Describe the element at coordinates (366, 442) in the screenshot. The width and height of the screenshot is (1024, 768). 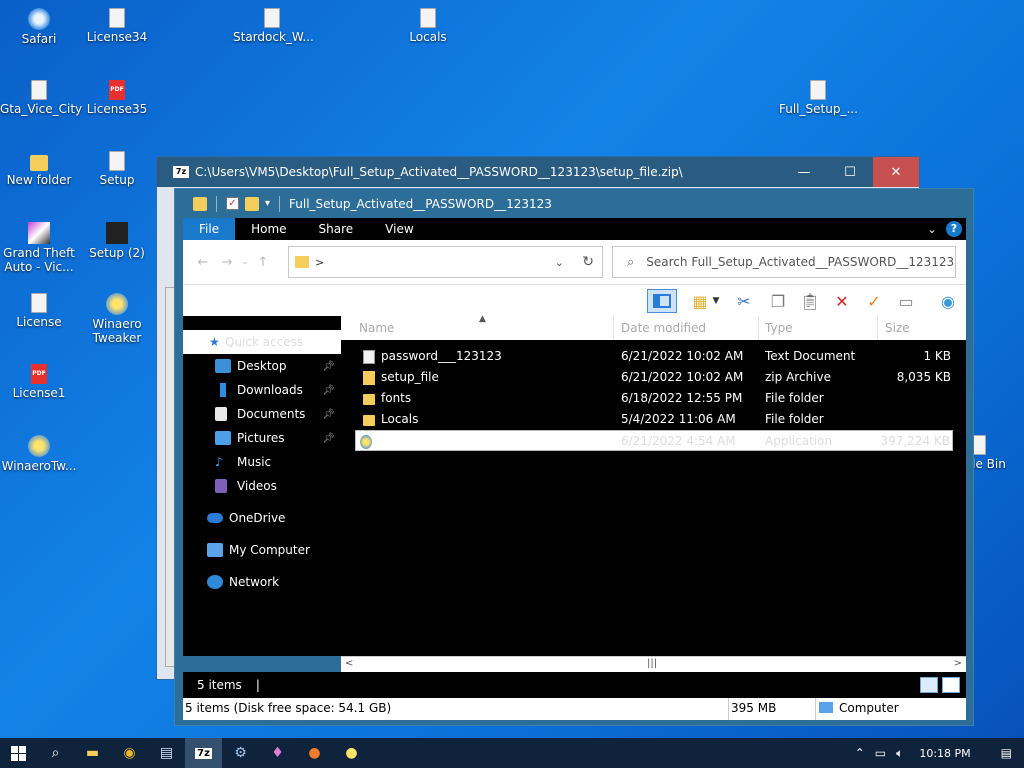
I see `application-icon` at that location.